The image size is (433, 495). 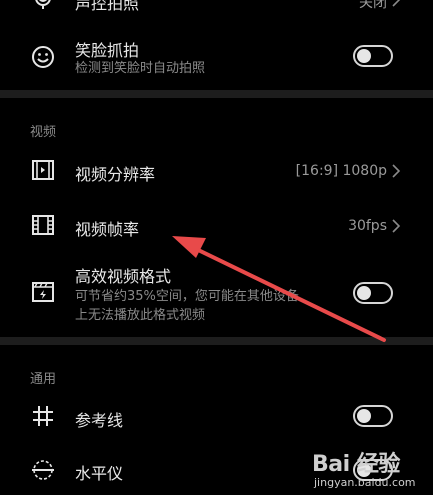 What do you see at coordinates (107, 229) in the screenshot?
I see `video-framerate-title: 视频帧率` at bounding box center [107, 229].